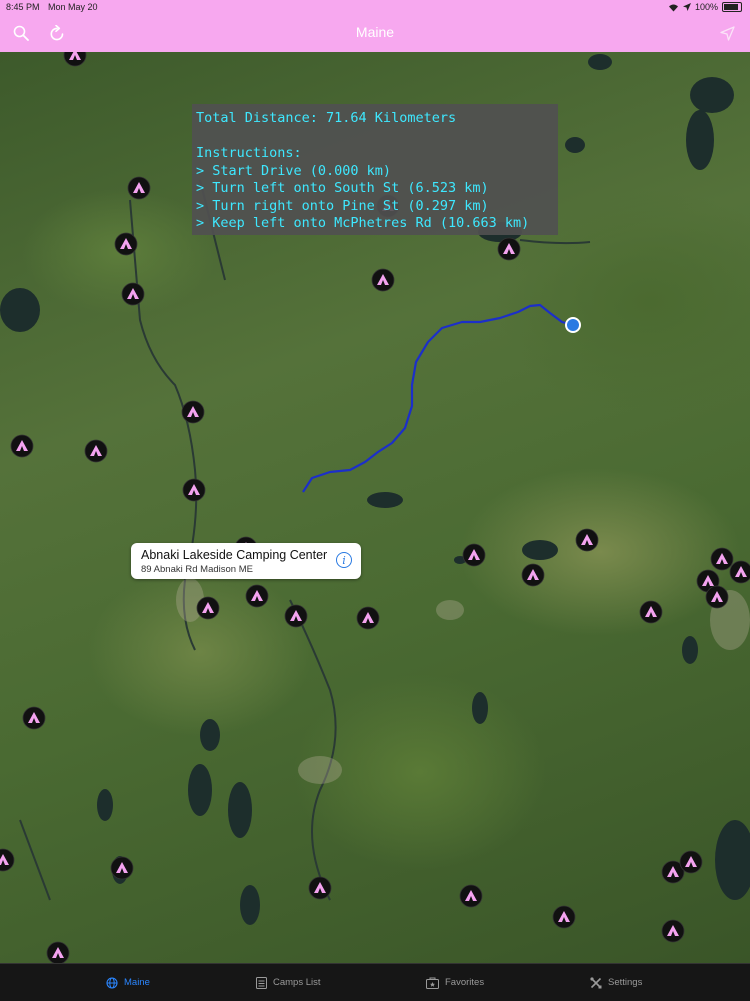  Describe the element at coordinates (596, 982) in the screenshot. I see `settings-icon` at that location.